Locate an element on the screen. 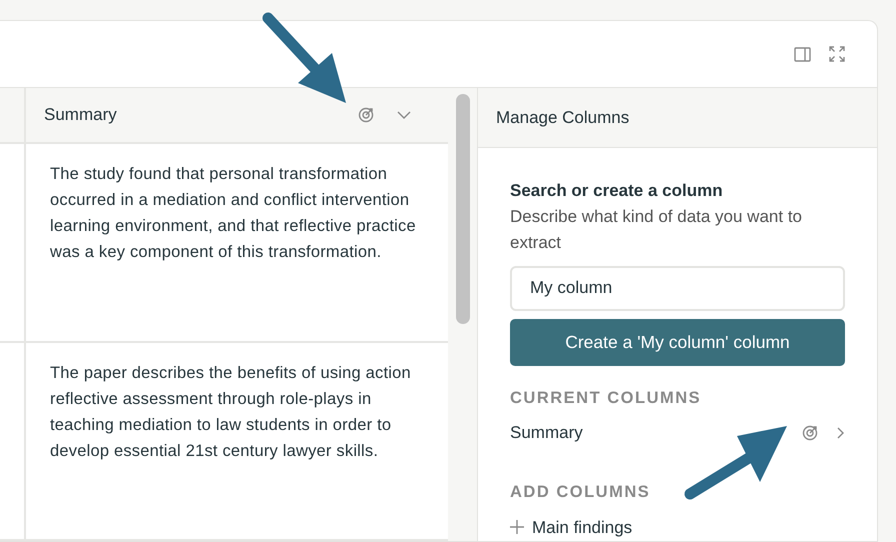  helper-text: Describe what kind of data you want to extract is located at coordinates (656, 230).